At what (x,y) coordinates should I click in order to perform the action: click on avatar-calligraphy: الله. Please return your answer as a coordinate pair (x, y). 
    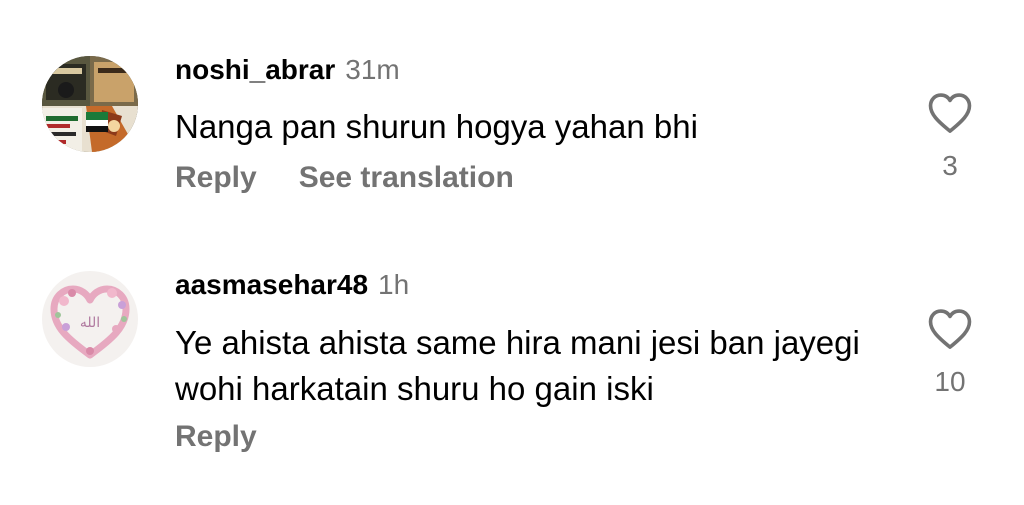
    Looking at the image, I should click on (90, 323).